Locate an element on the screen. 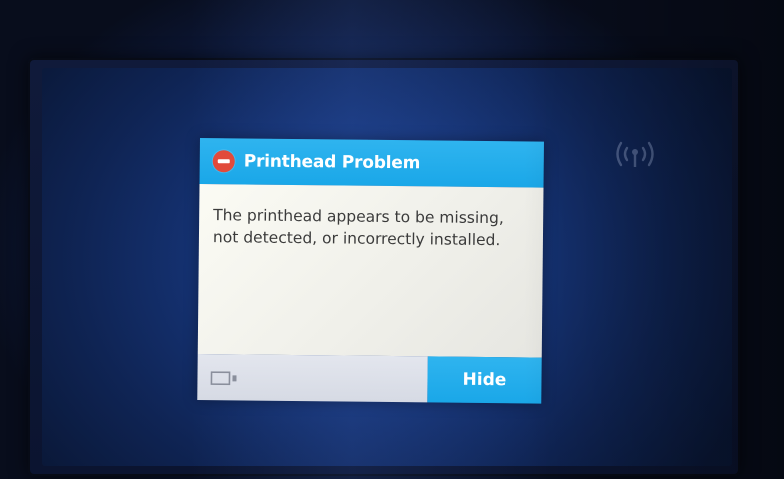  wireless-icon is located at coordinates (635, 155).